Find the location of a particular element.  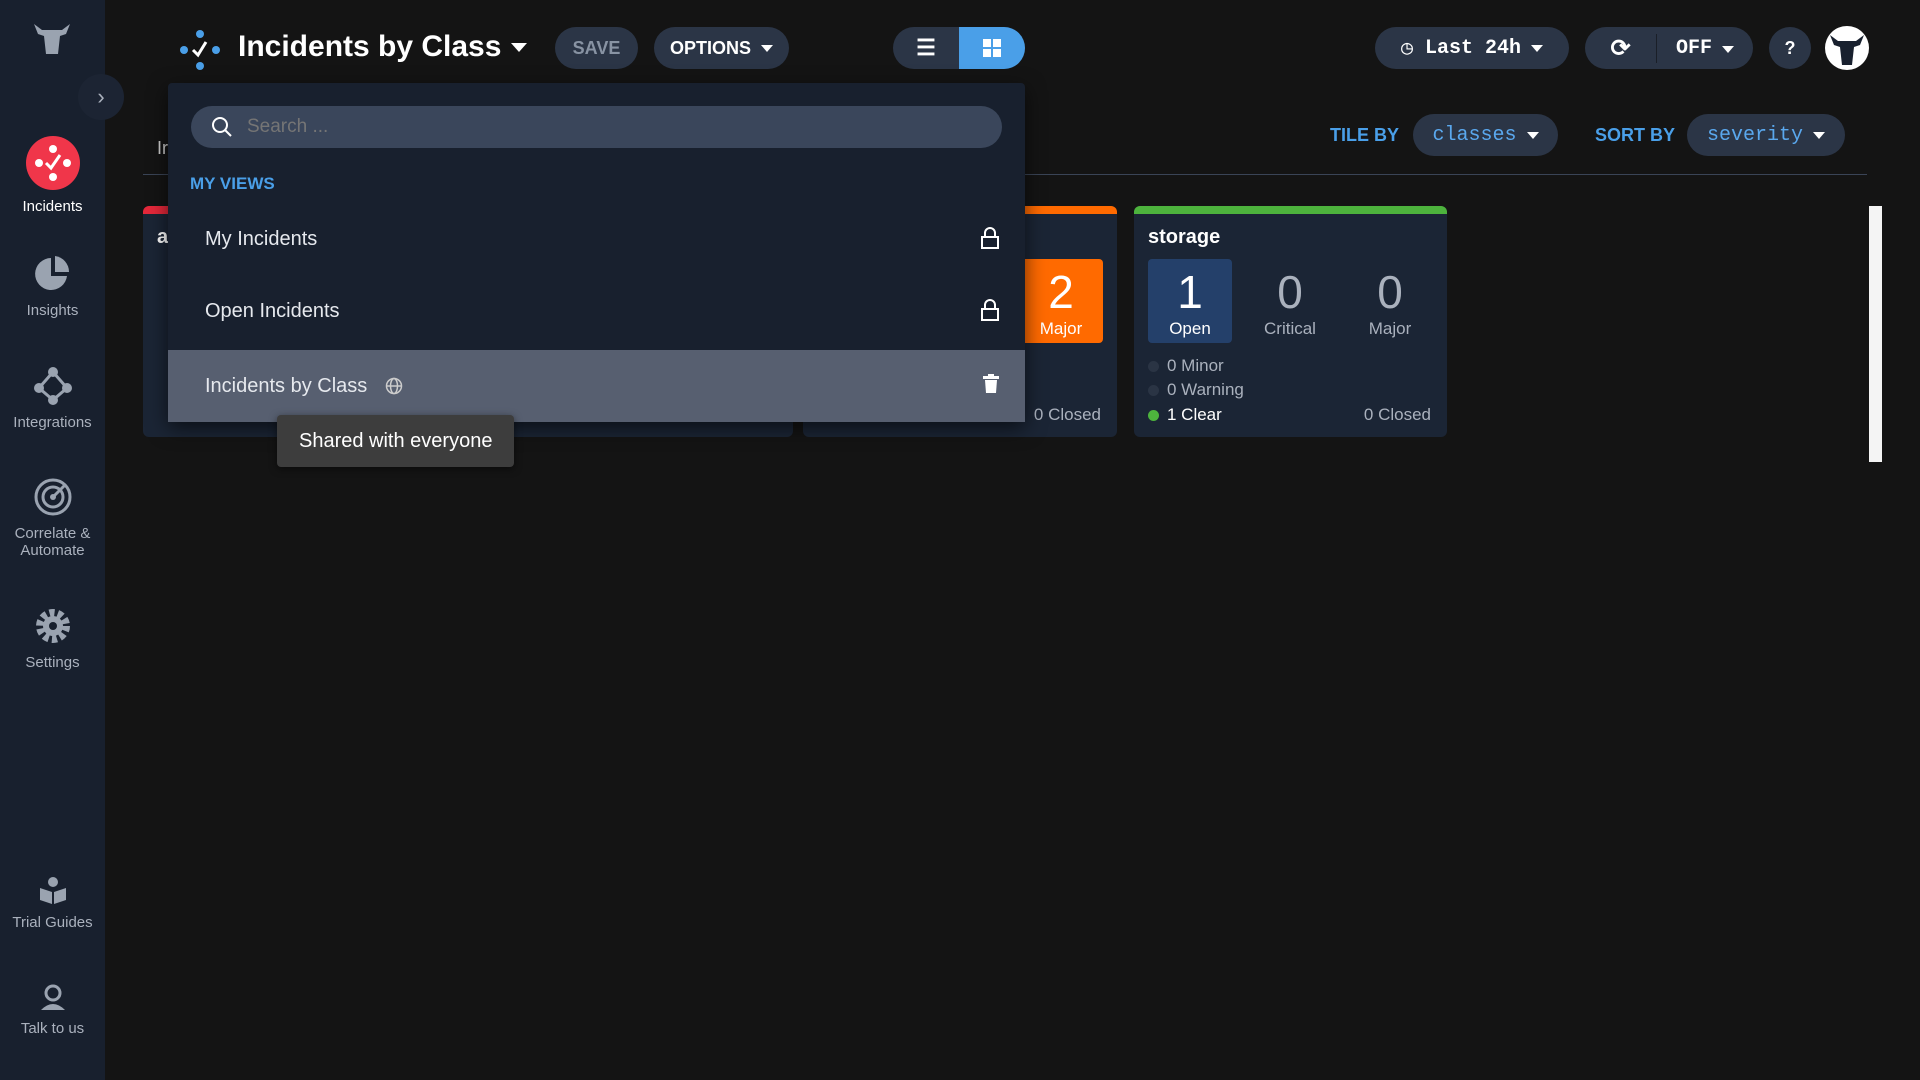

sort-by-dropdown: severity is located at coordinates (1766, 135).